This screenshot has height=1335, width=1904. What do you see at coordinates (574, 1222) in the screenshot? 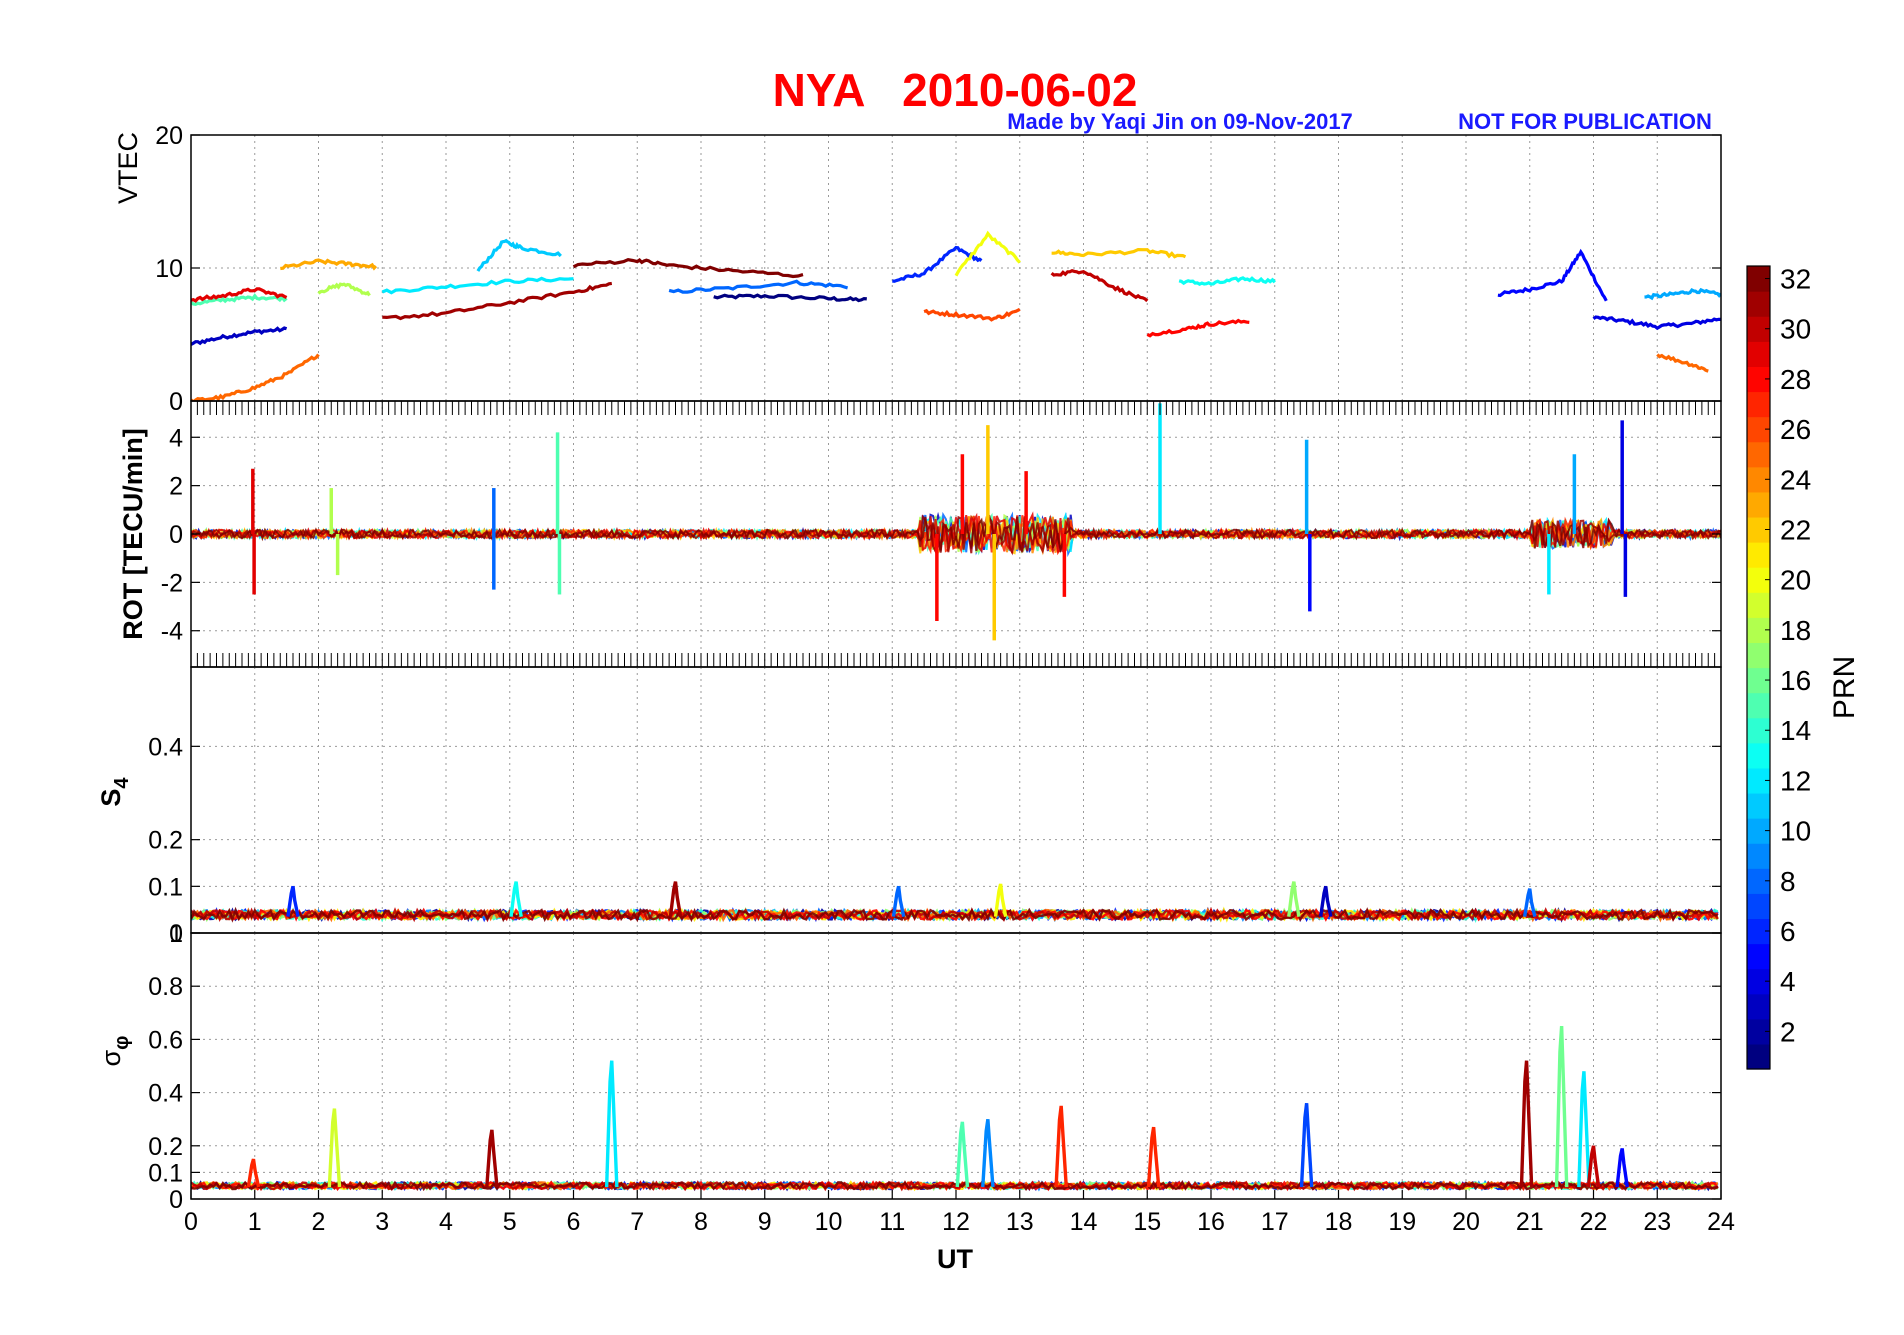
I see `x-tick-label: 6` at bounding box center [574, 1222].